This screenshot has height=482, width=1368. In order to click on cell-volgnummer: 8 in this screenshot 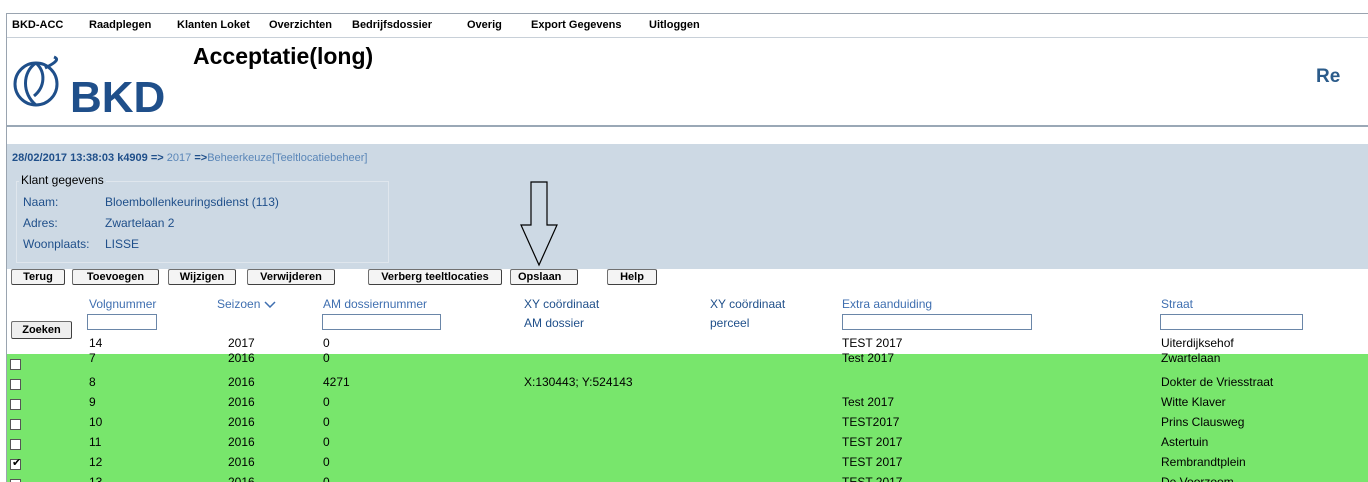, I will do `click(92, 382)`.